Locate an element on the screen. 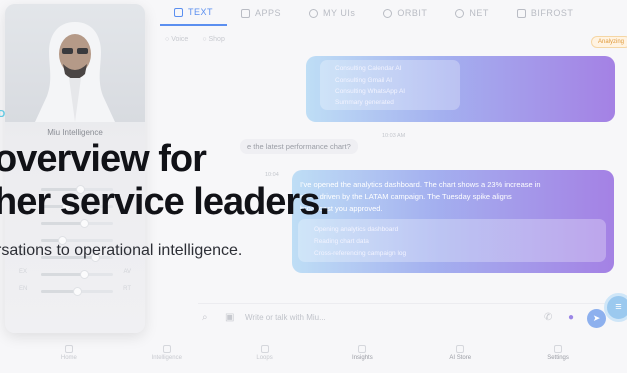 The image size is (627, 373). top-tabs: TEXT APPS MY UIs ORBIT NET BIFROST is located at coordinates (393, 13).